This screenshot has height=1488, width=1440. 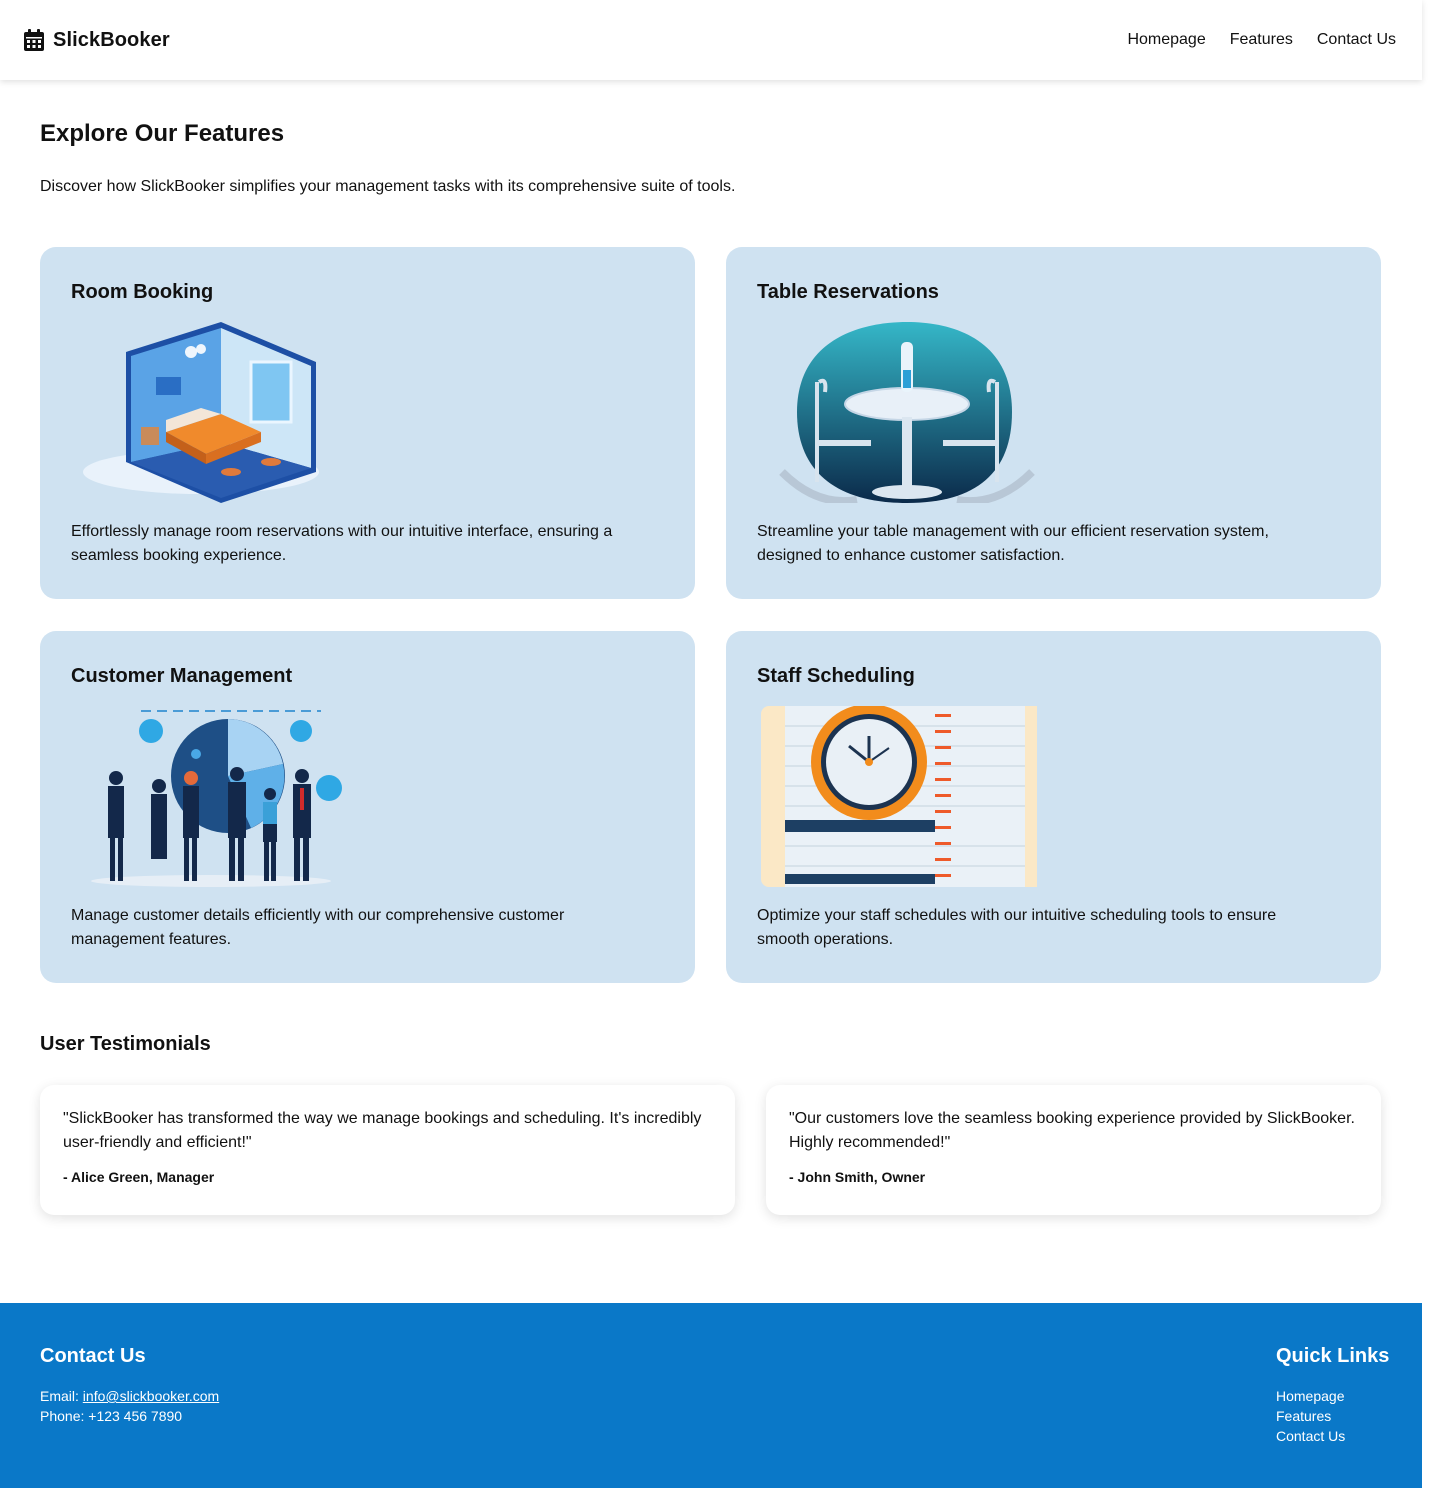 I want to click on nav-features: Features, so click(x=1261, y=40).